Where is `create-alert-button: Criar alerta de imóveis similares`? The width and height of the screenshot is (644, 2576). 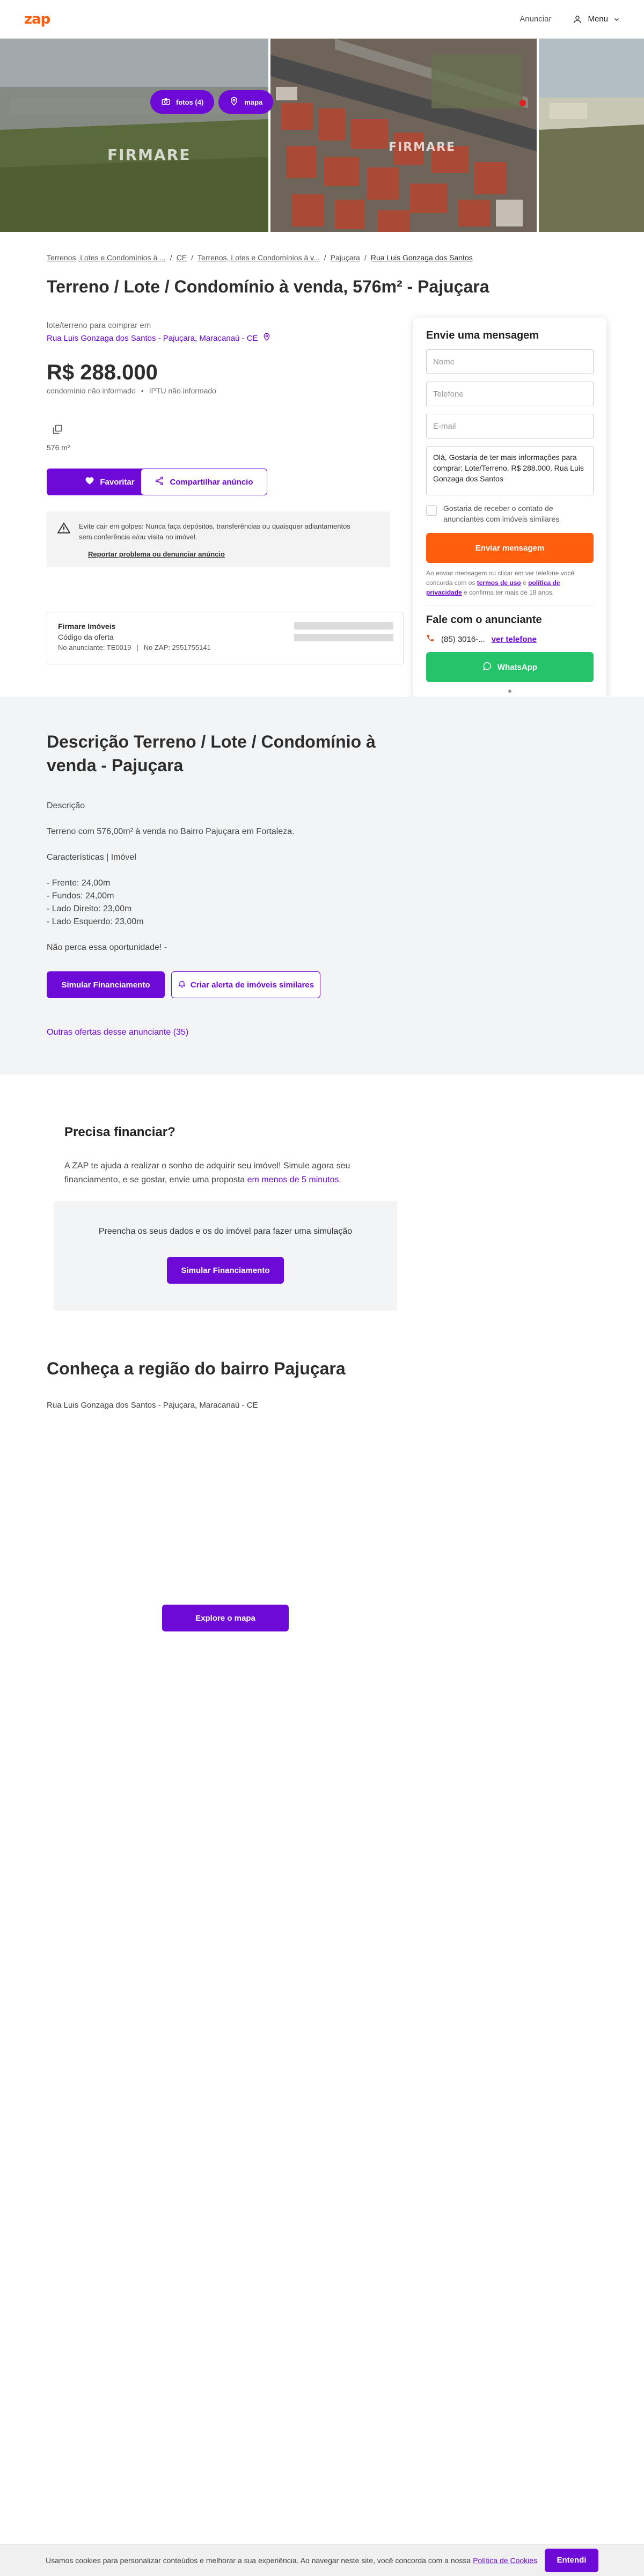 create-alert-button: Criar alerta de imóveis similares is located at coordinates (245, 984).